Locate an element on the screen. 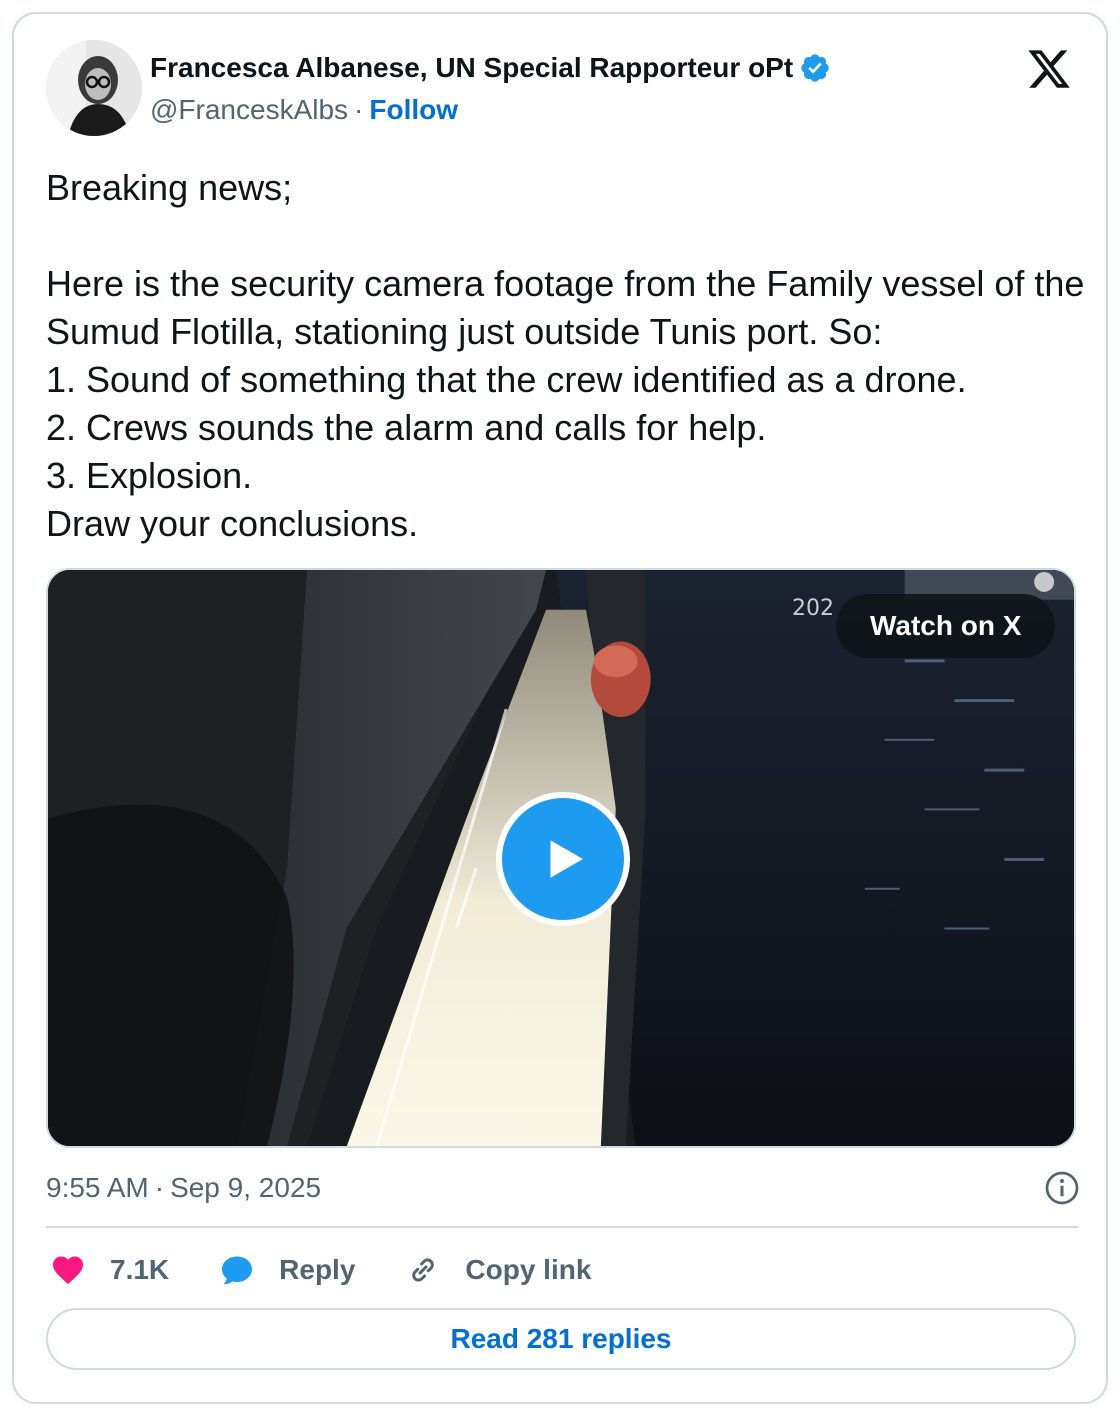 Image resolution: width=1120 pixels, height=1416 pixels. play-icon is located at coordinates (566, 859).